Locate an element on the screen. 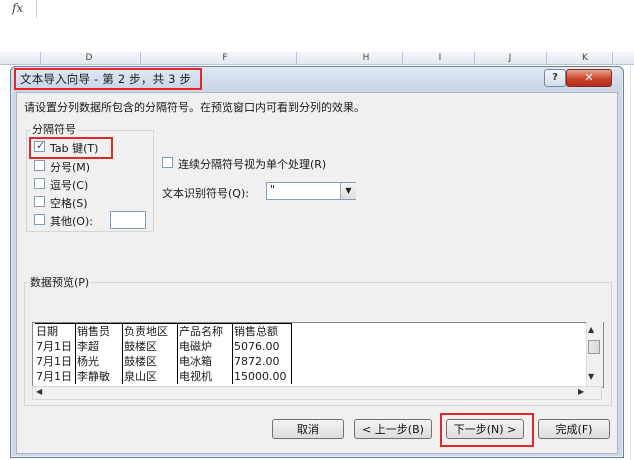 This screenshot has height=460, width=634. preview-row: 7月1日 李静敏 泉山区 电视机 15000.00 is located at coordinates (163, 376).